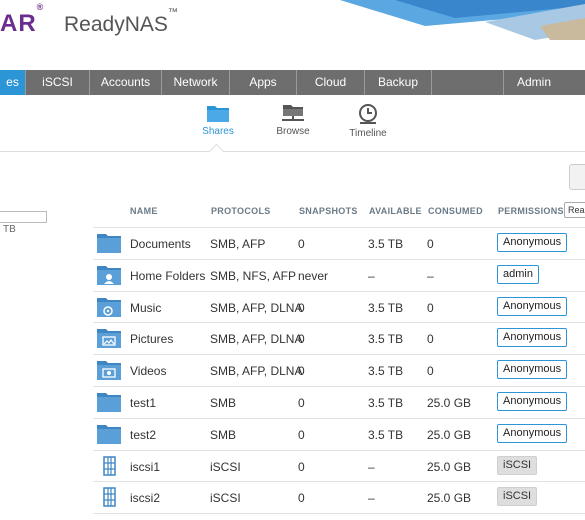  What do you see at coordinates (398, 82) in the screenshot?
I see `tab-backup: Backup` at bounding box center [398, 82].